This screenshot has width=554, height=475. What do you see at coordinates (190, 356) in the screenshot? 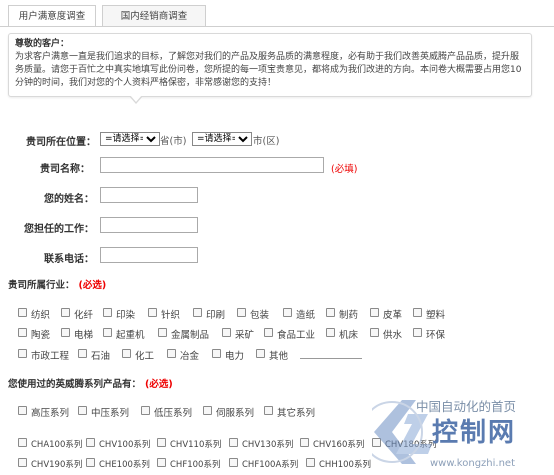
I see `industry-option: 冶金` at bounding box center [190, 356].